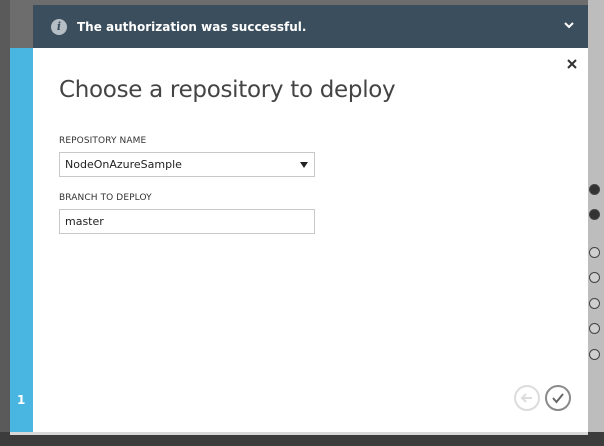 Image resolution: width=604 pixels, height=446 pixels. I want to click on background-footer-edge, so click(299, 433).